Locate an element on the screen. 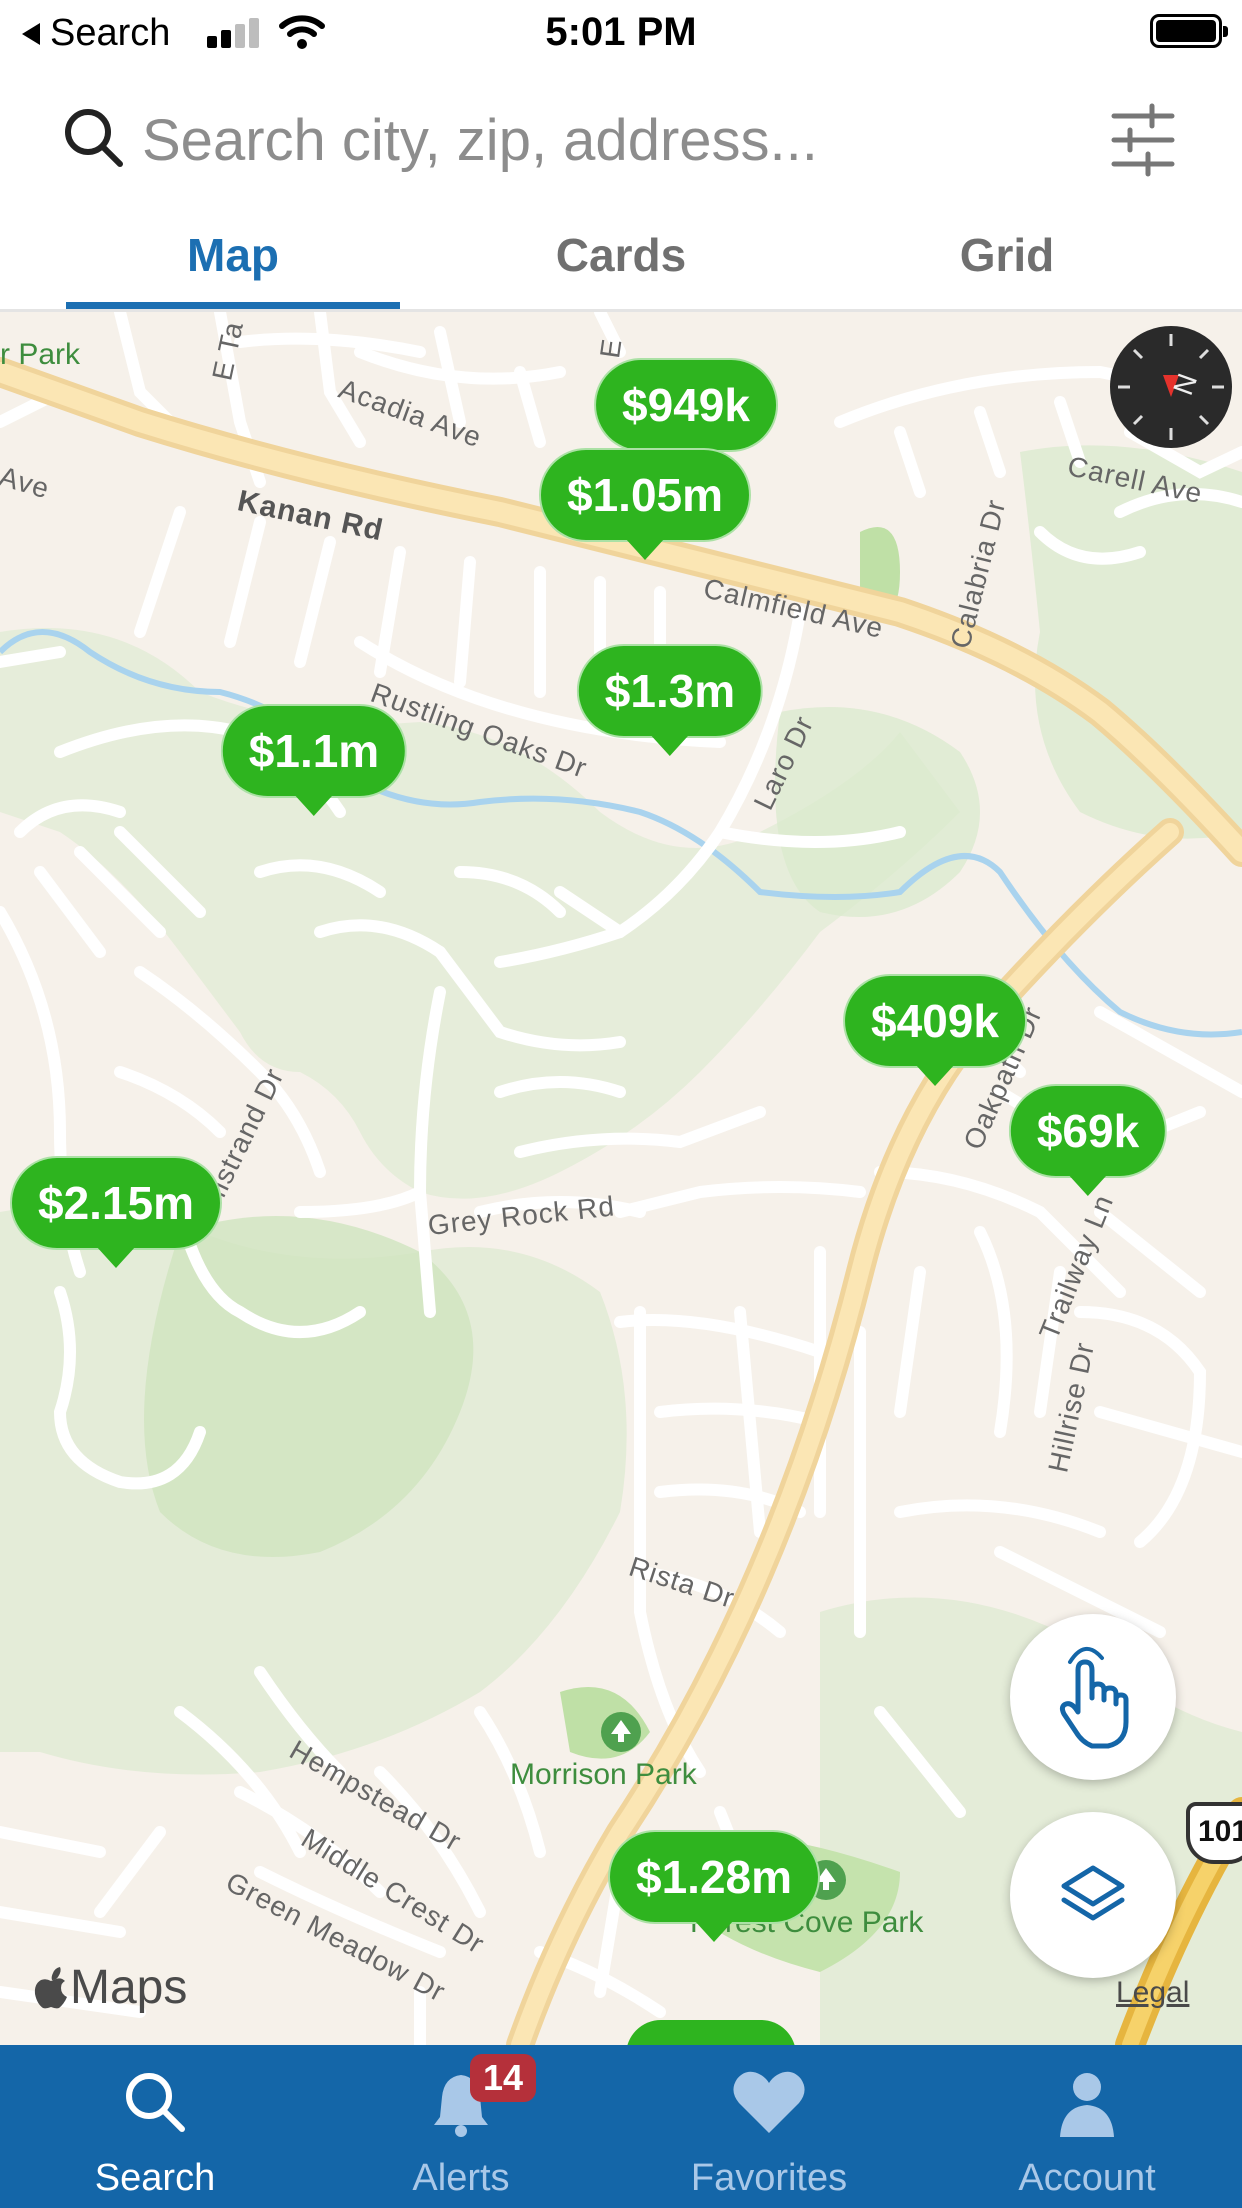  nav-search: Search is located at coordinates (155, 2126).